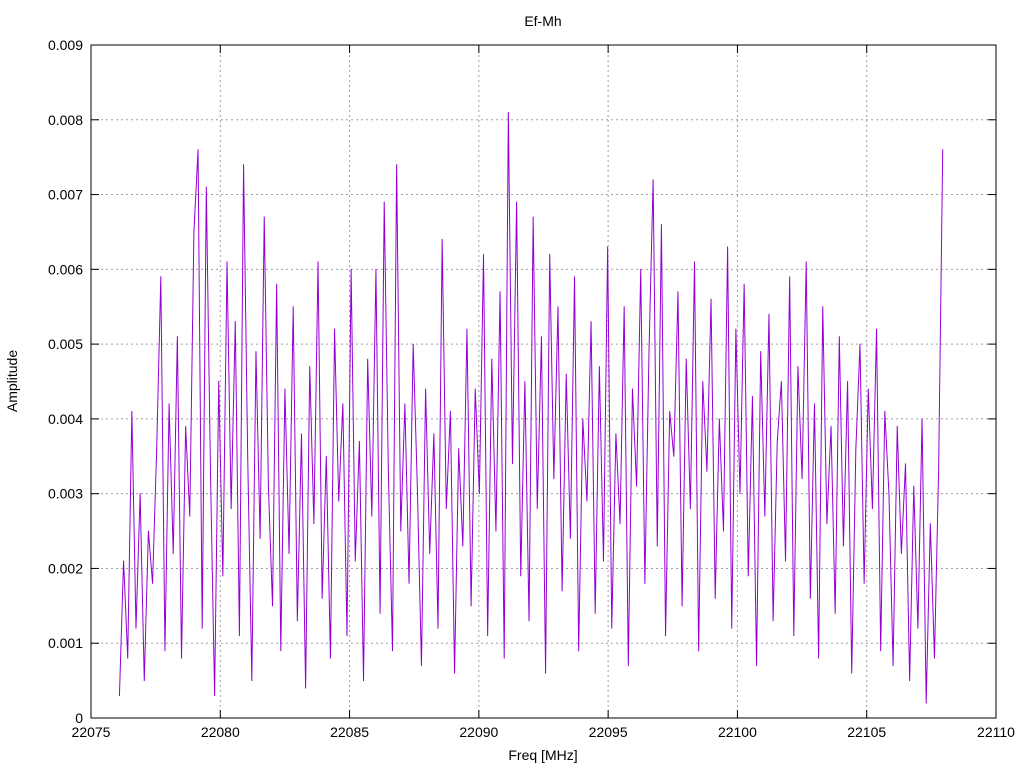 This screenshot has width=1024, height=768. I want to click on y-tick-label: 0.007, so click(65, 195).